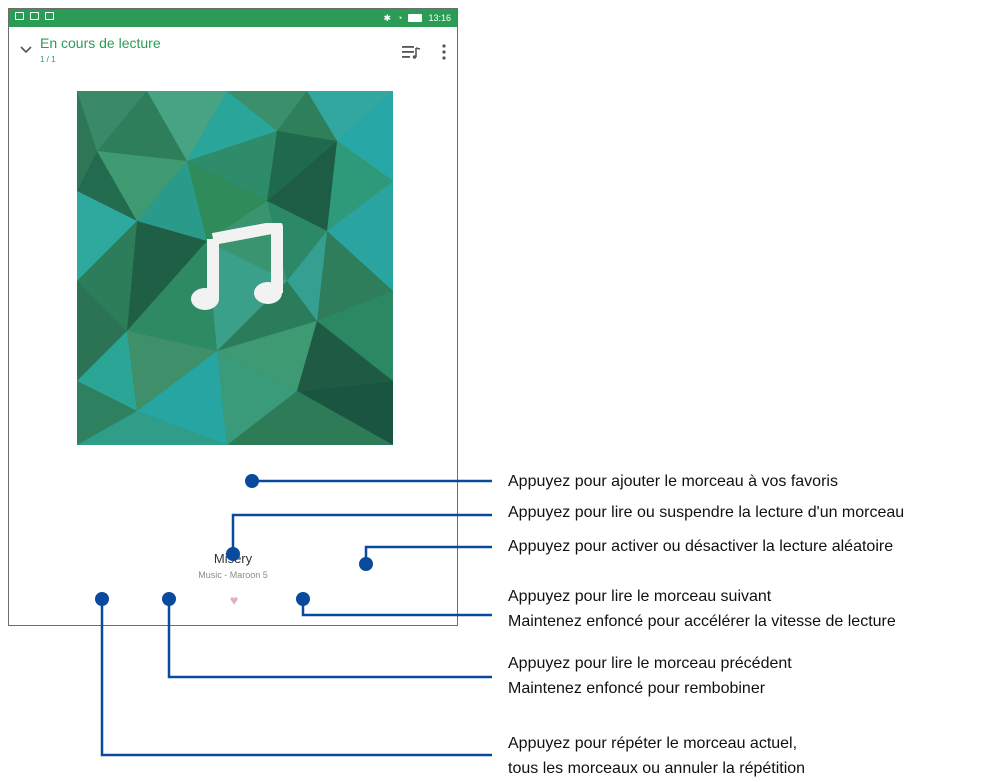 This screenshot has width=1000, height=782. Describe the element at coordinates (102, 599) in the screenshot. I see `repeat-hotspot` at that location.